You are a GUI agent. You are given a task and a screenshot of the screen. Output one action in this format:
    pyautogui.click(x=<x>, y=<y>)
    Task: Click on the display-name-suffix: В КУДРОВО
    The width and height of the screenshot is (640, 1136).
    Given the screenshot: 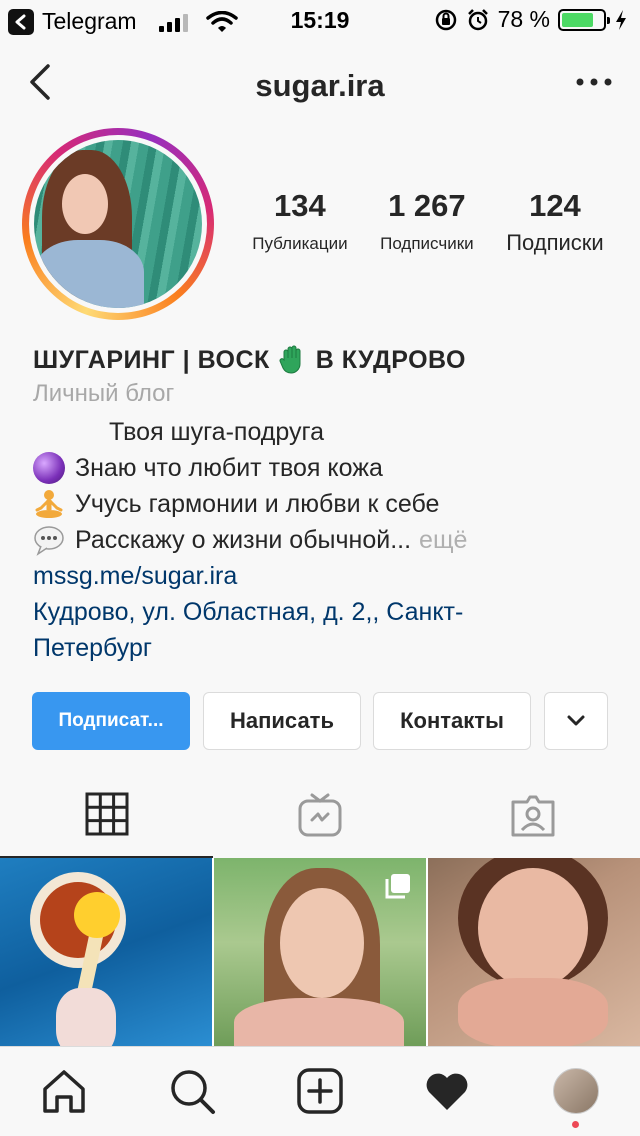 What is the action you would take?
    pyautogui.click(x=390, y=359)
    